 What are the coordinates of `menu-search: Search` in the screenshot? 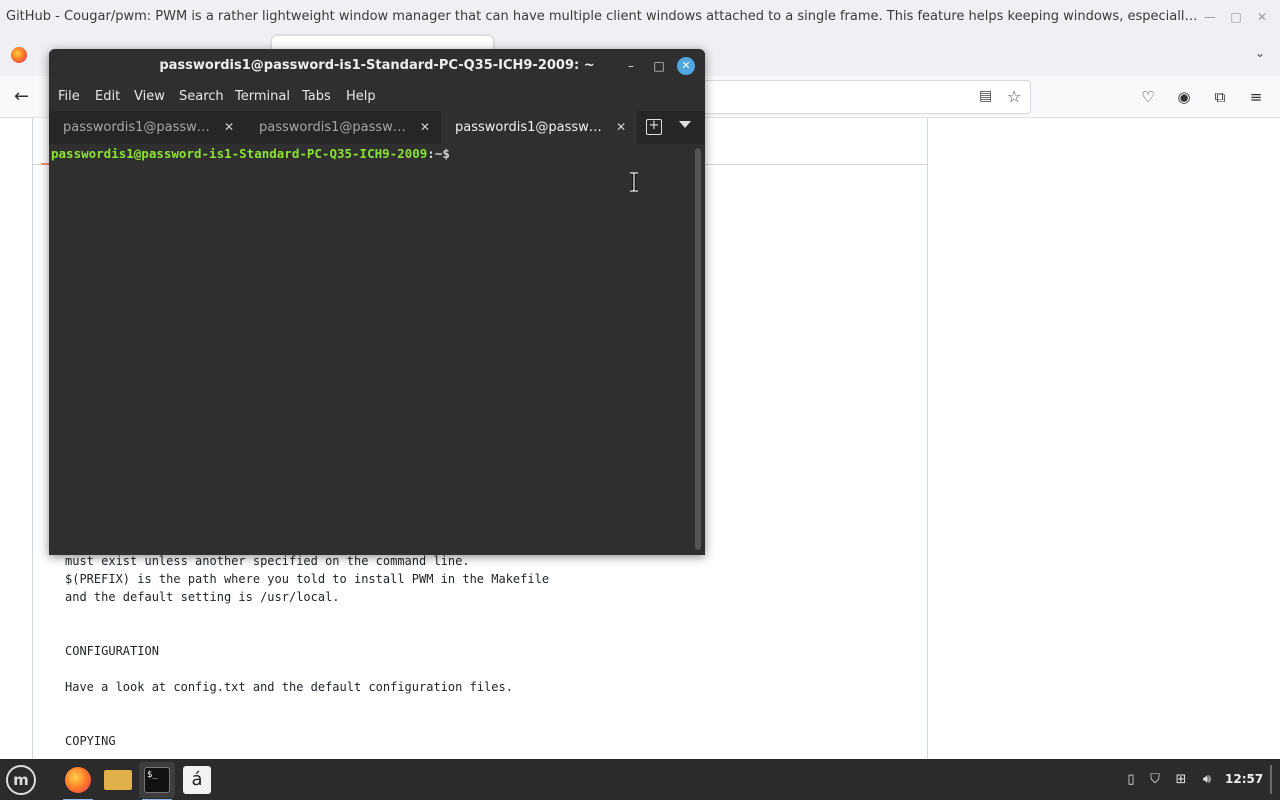 It's located at (201, 96).